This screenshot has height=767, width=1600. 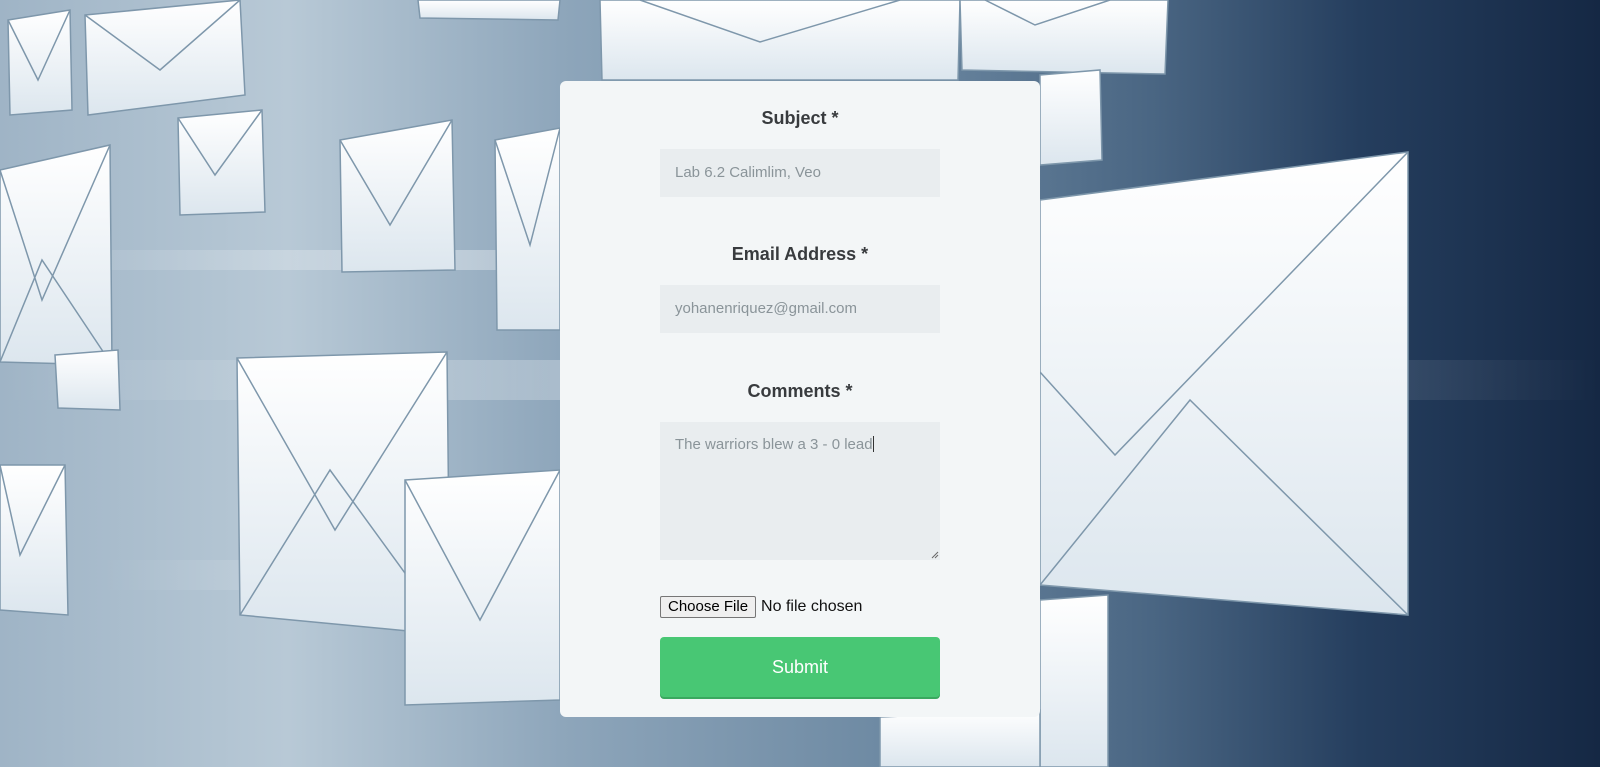 What do you see at coordinates (935, 555) in the screenshot?
I see `resize-handle-icon` at bounding box center [935, 555].